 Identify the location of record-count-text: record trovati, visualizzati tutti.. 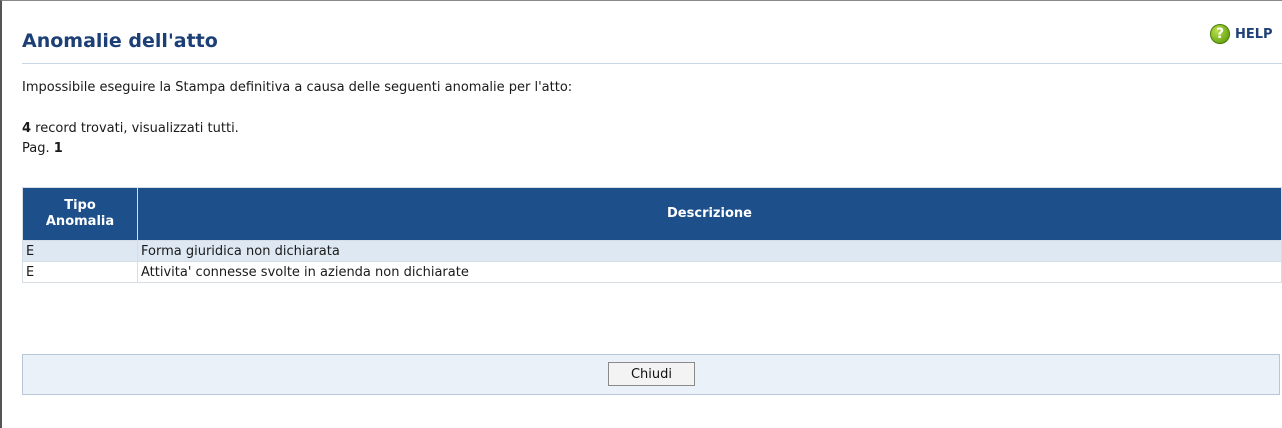
(135, 128).